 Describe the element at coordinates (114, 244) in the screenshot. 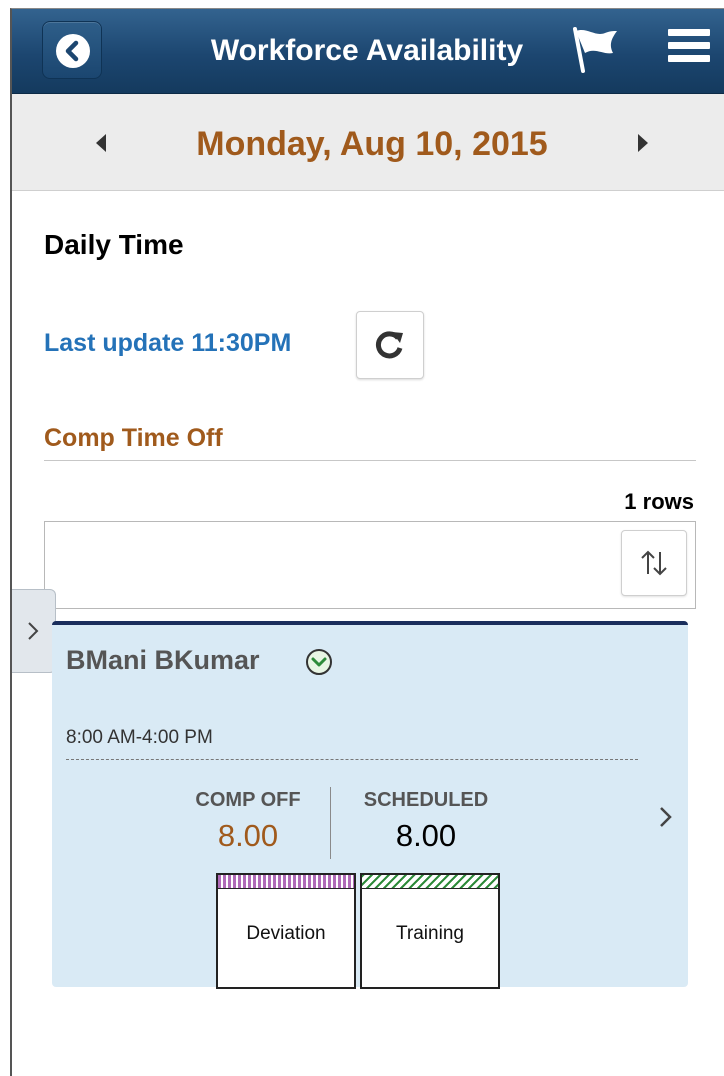

I see `section-title: Daily Time` at that location.